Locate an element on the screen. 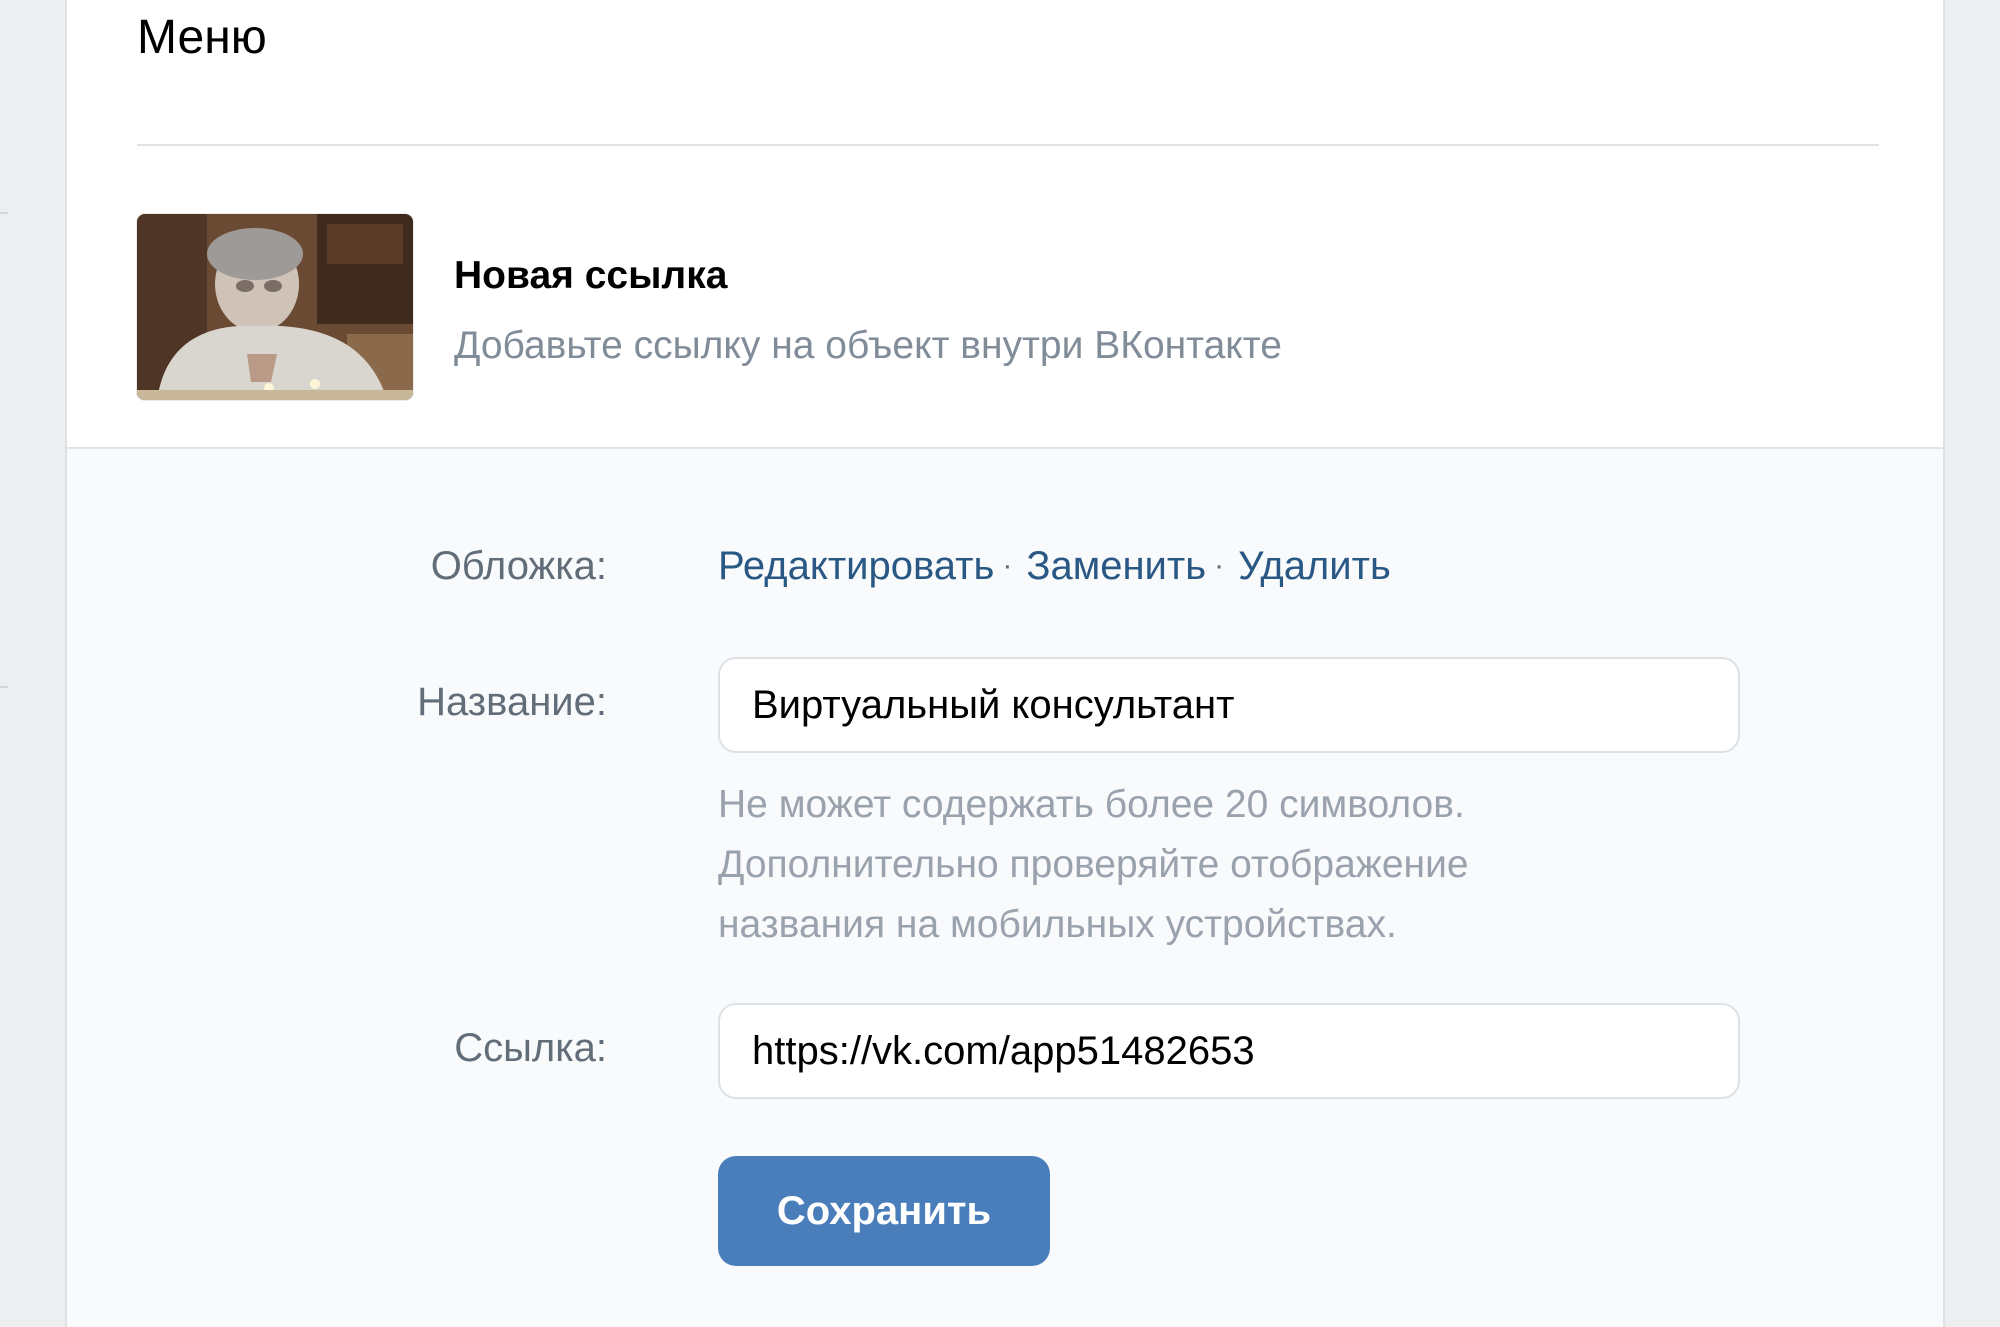 The width and height of the screenshot is (2000, 1327). cover-actions: Редактировать · Заменить · Удалить is located at coordinates (1054, 566).